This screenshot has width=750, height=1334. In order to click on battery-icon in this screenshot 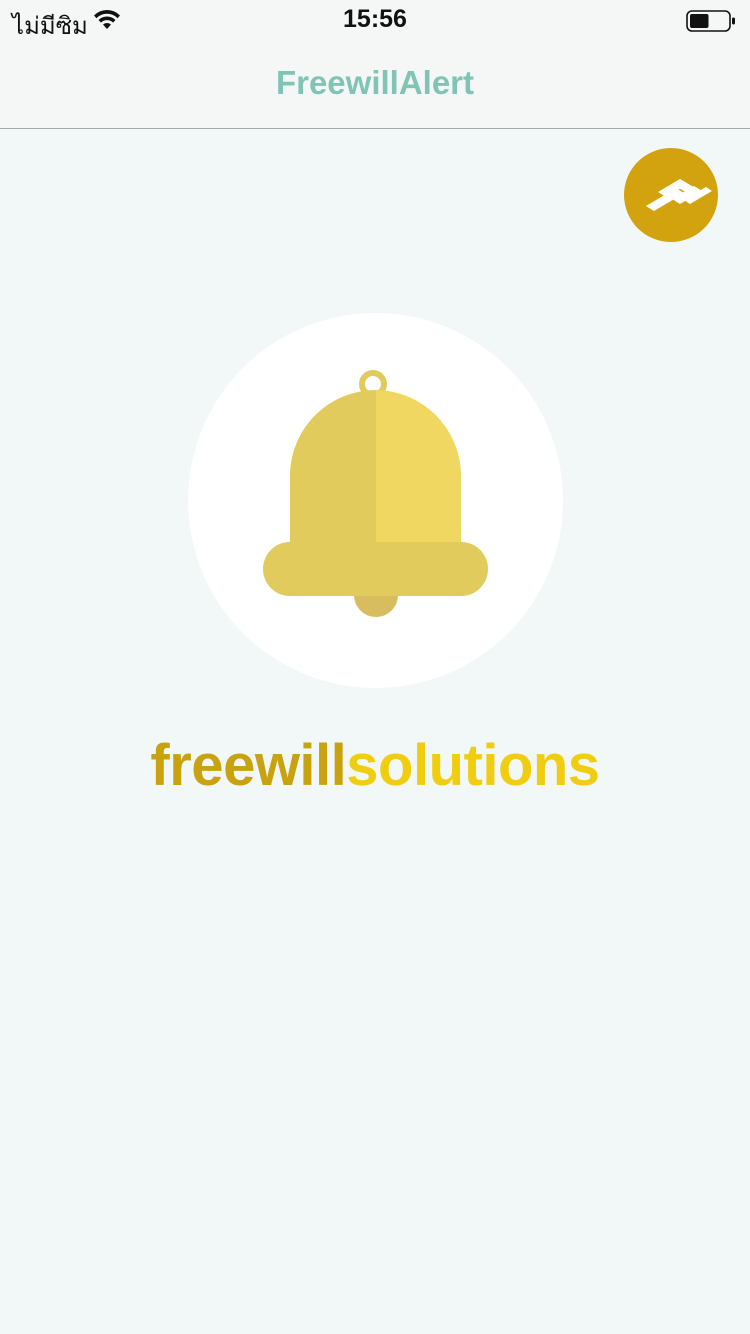, I will do `click(710, 21)`.